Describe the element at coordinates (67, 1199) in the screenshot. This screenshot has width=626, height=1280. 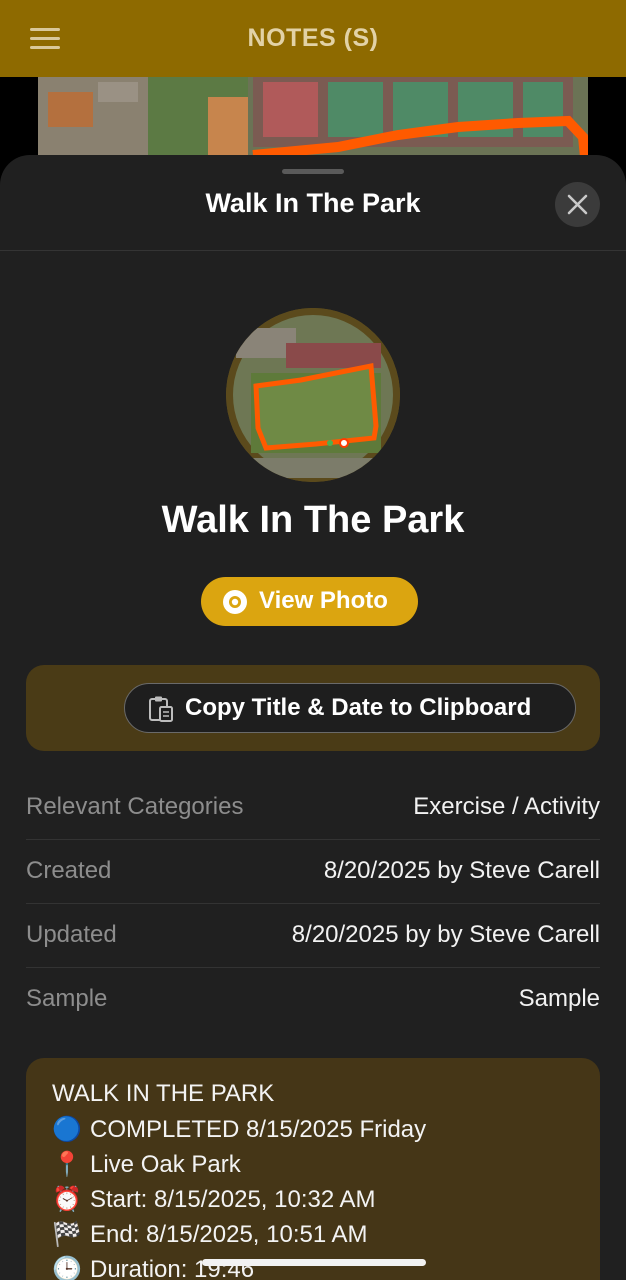
I see `alarm-clock-icon: ⏰` at that location.